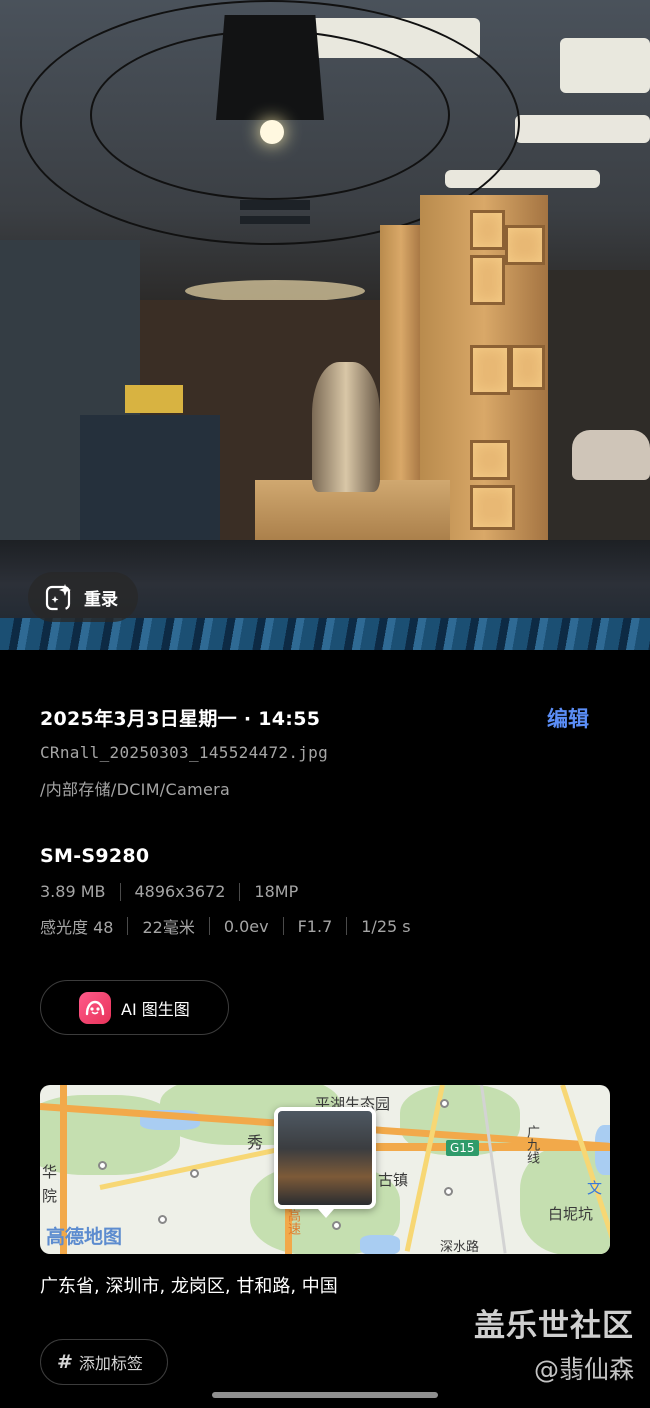  Describe the element at coordinates (255, 1142) in the screenshot. I see `map-label-xiu: 秀` at that location.